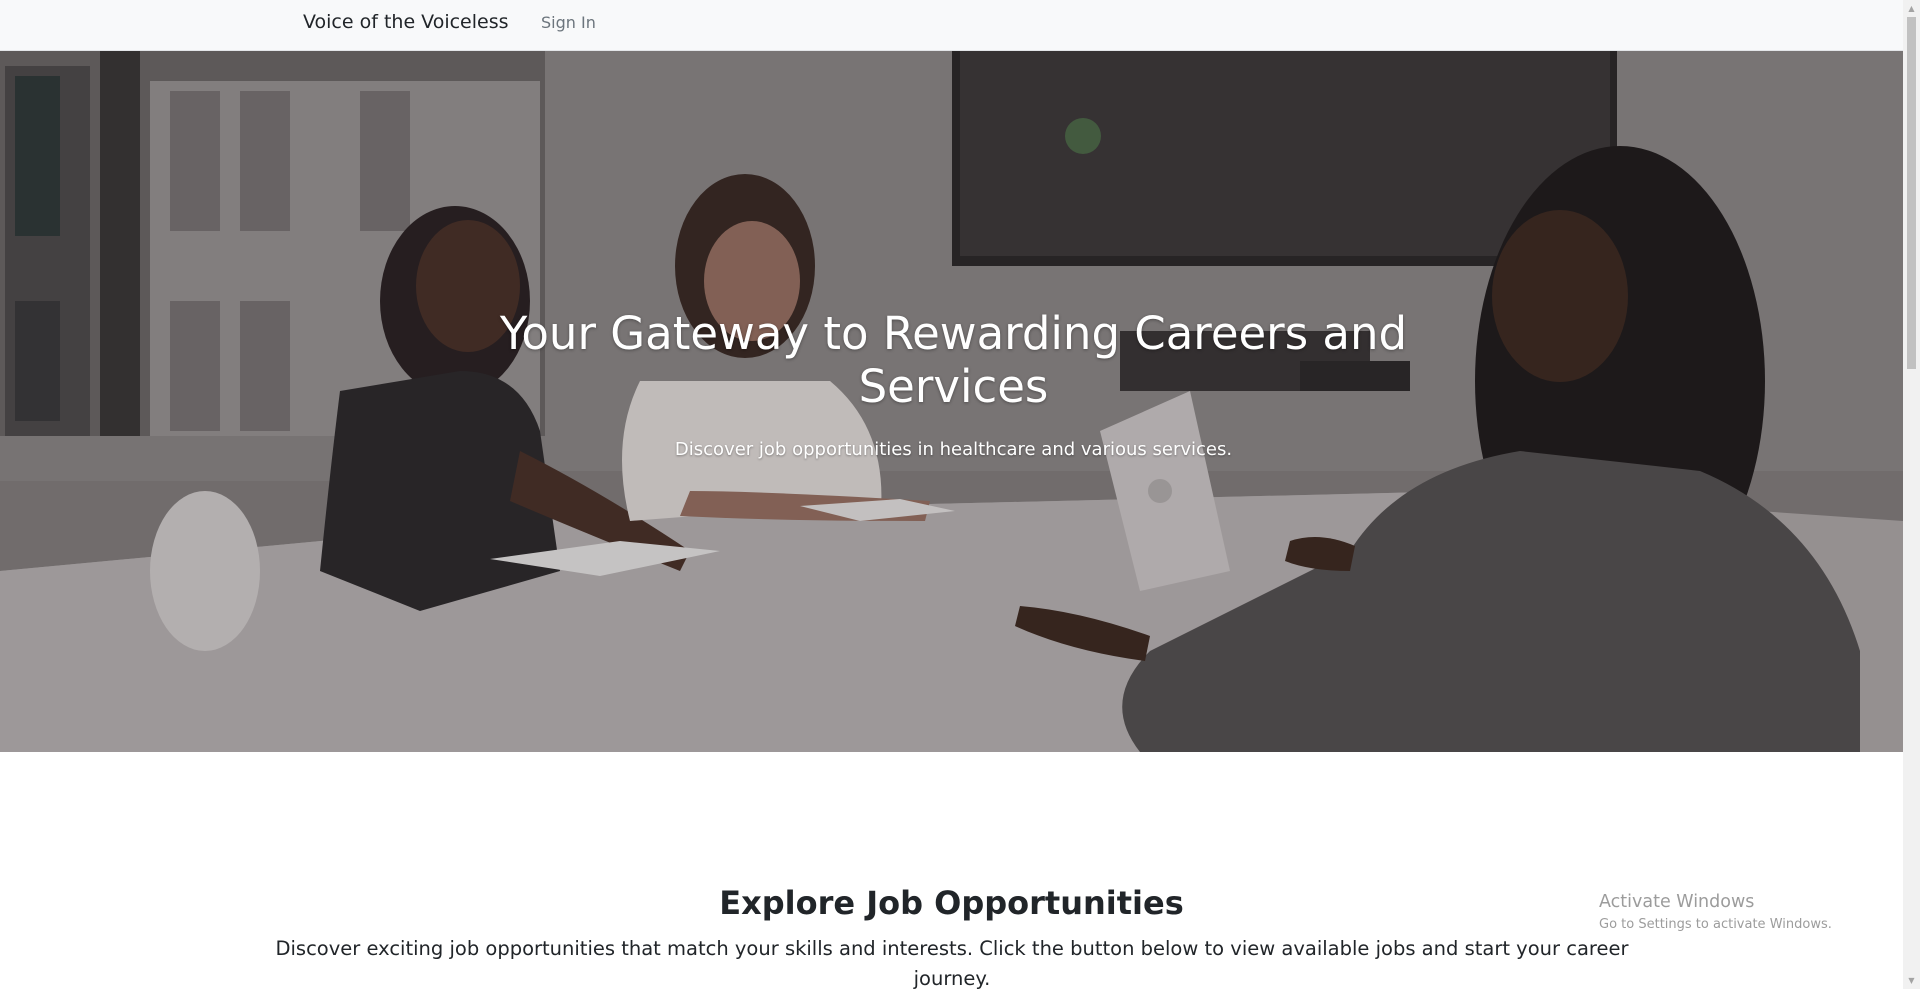 The image size is (1920, 989). Describe the element at coordinates (1911, 193) in the screenshot. I see `scrollbar-thumb` at that location.